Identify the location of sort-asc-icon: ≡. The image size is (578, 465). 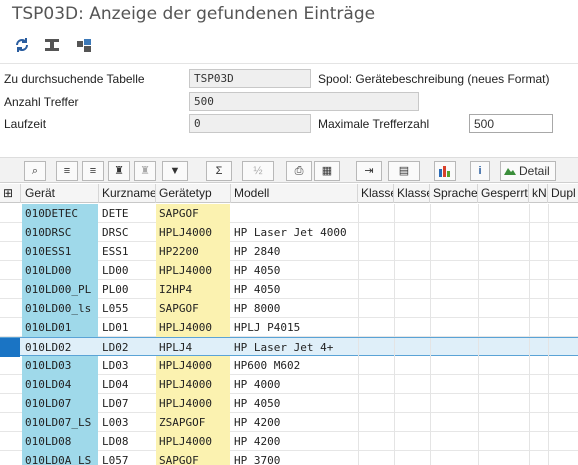
(67, 171).